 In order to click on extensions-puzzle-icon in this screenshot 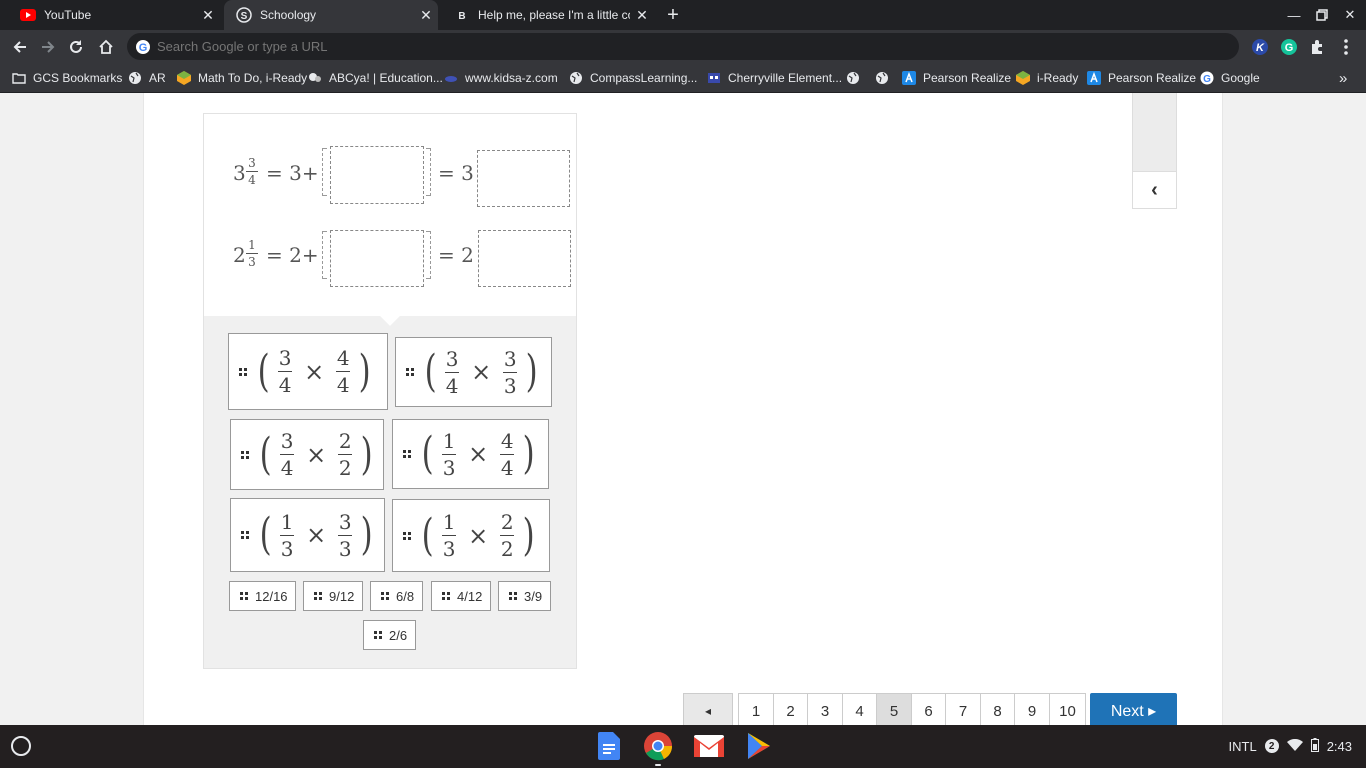, I will do `click(1317, 47)`.